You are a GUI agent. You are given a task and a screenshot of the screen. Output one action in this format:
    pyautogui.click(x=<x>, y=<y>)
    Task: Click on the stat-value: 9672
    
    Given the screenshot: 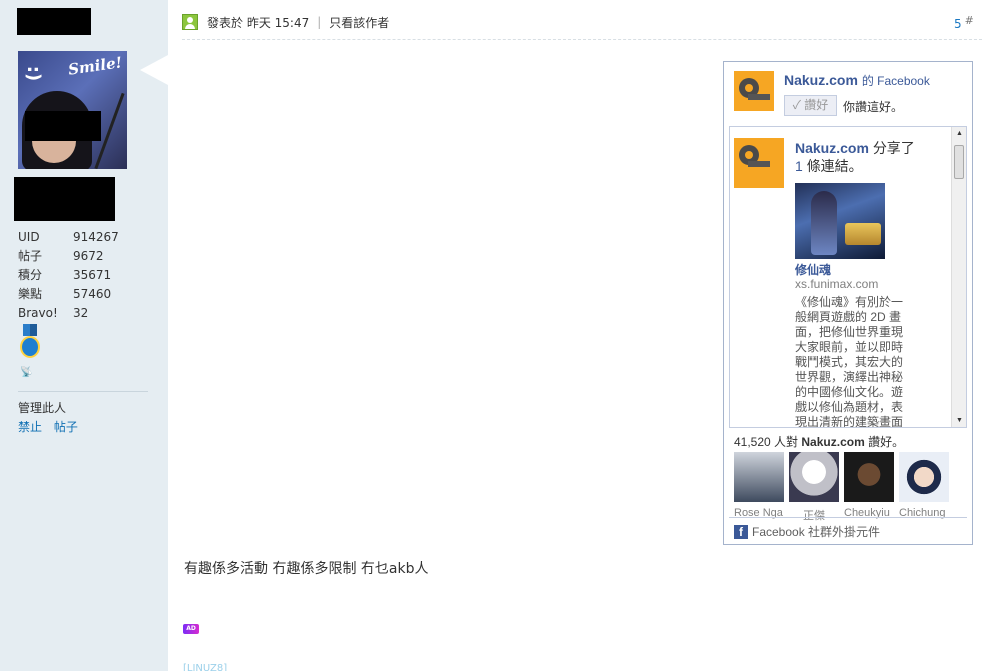 What is the action you would take?
    pyautogui.click(x=88, y=256)
    